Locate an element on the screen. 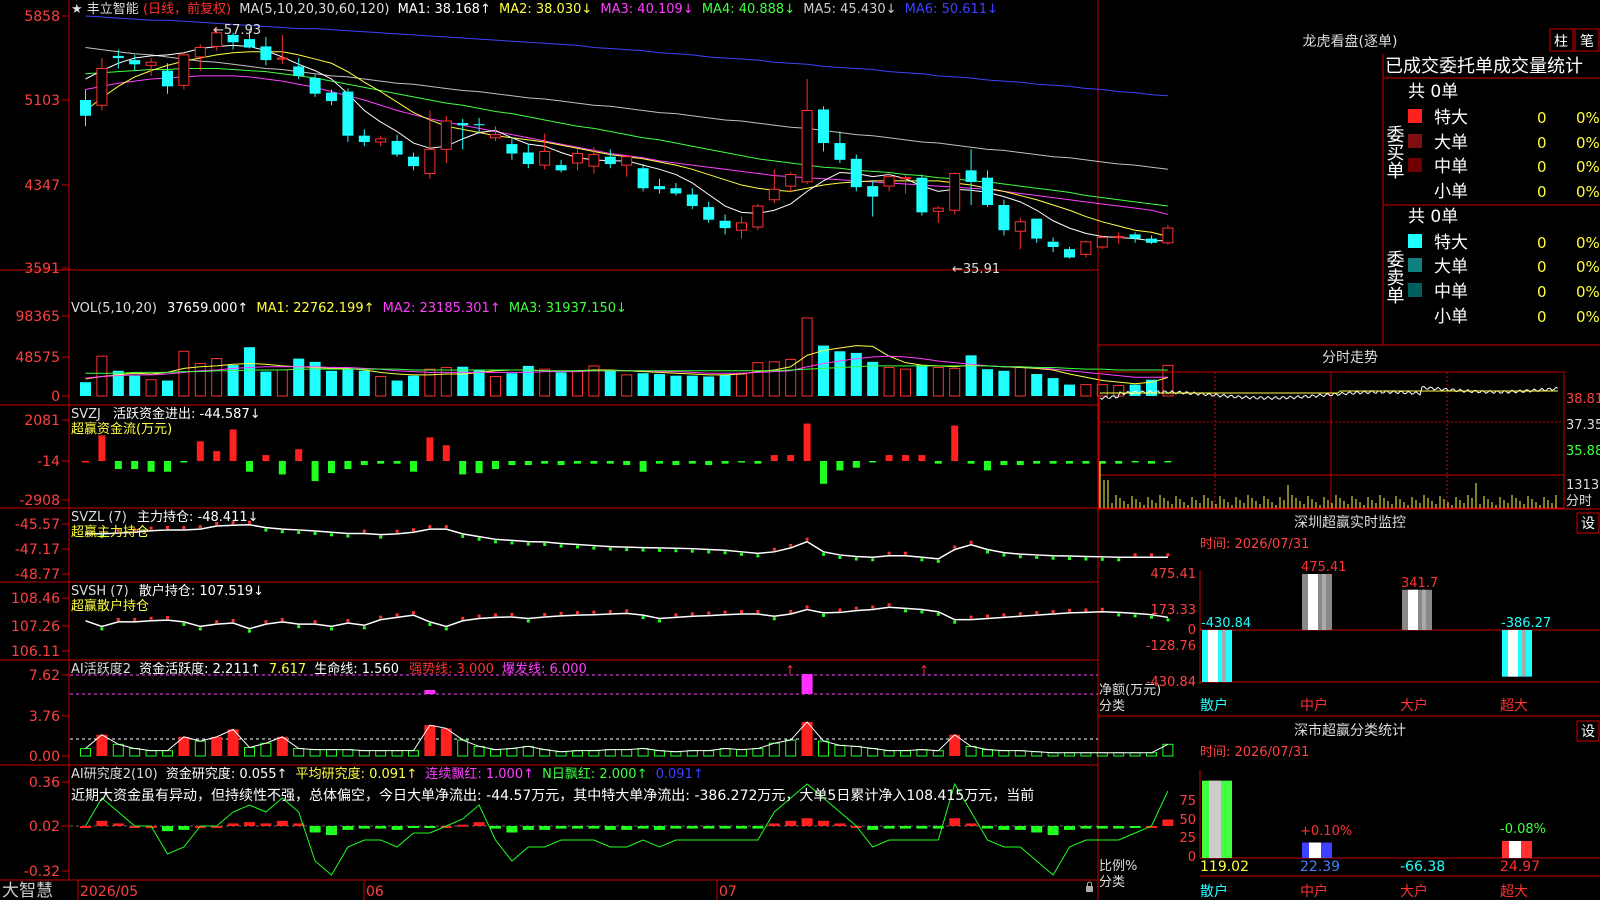 The height and width of the screenshot is (900, 1600). svg-text: -128.76 is located at coordinates (1171, 646).